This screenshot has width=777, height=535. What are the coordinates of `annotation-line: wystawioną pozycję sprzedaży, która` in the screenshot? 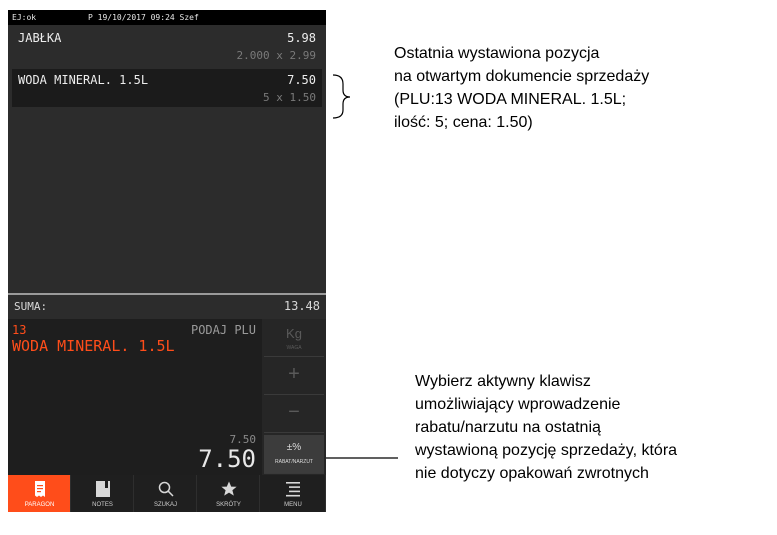 It's located at (546, 450).